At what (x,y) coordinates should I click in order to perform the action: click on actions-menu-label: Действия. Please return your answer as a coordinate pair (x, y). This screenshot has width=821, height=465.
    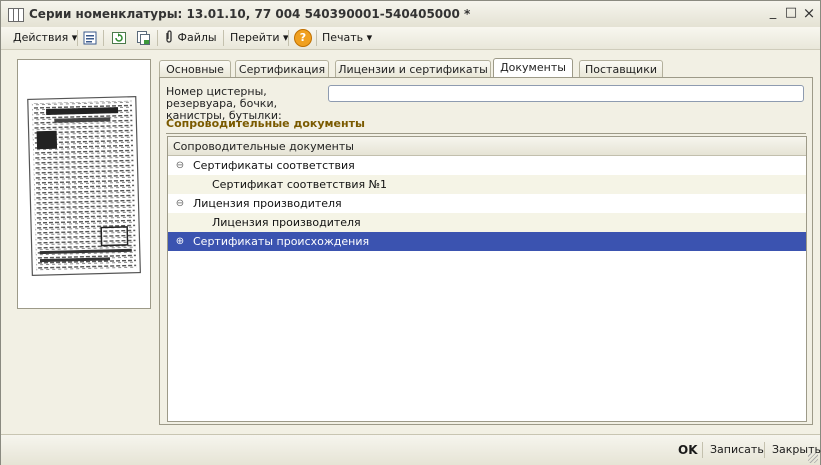
    Looking at the image, I should click on (41, 37).